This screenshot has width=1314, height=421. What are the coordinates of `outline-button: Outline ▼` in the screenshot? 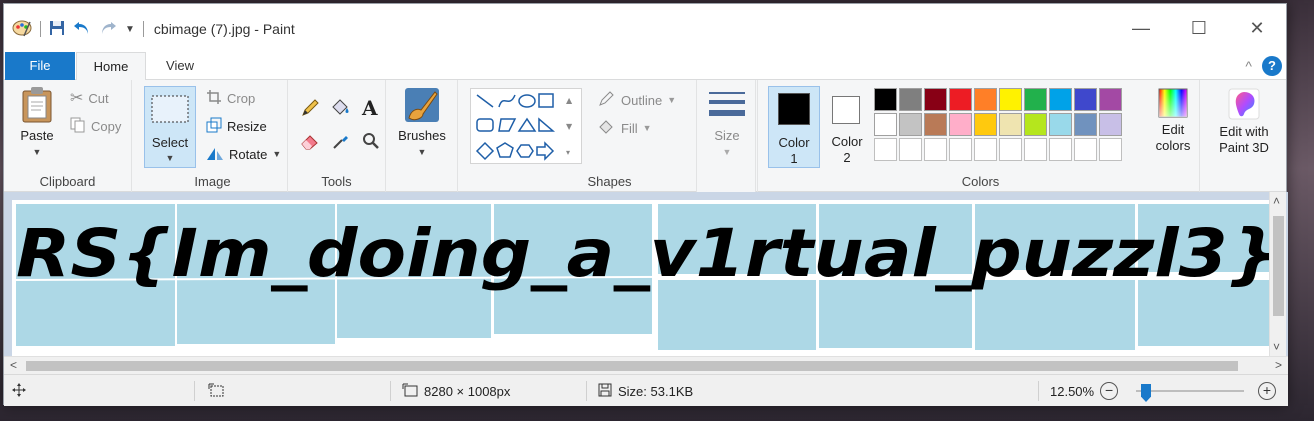 It's located at (637, 100).